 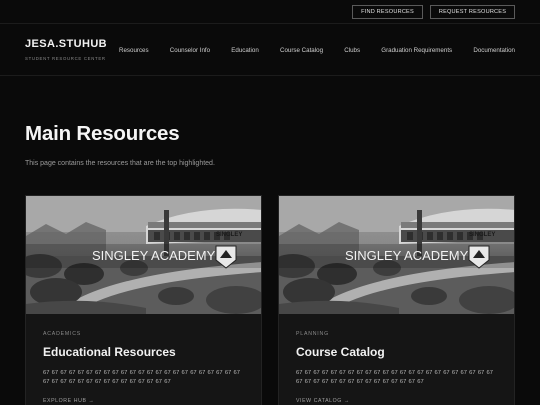 What do you see at coordinates (66, 44) in the screenshot?
I see `brand-title: JESA.STUHUB` at bounding box center [66, 44].